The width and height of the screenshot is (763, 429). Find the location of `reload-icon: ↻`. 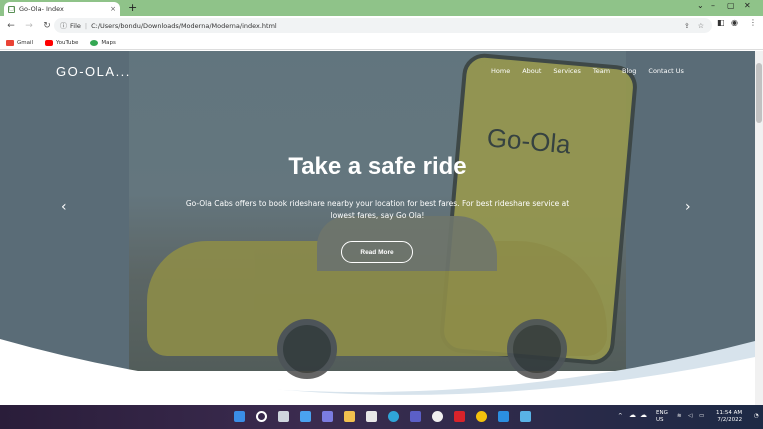

reload-icon: ↻ is located at coordinates (47, 26).